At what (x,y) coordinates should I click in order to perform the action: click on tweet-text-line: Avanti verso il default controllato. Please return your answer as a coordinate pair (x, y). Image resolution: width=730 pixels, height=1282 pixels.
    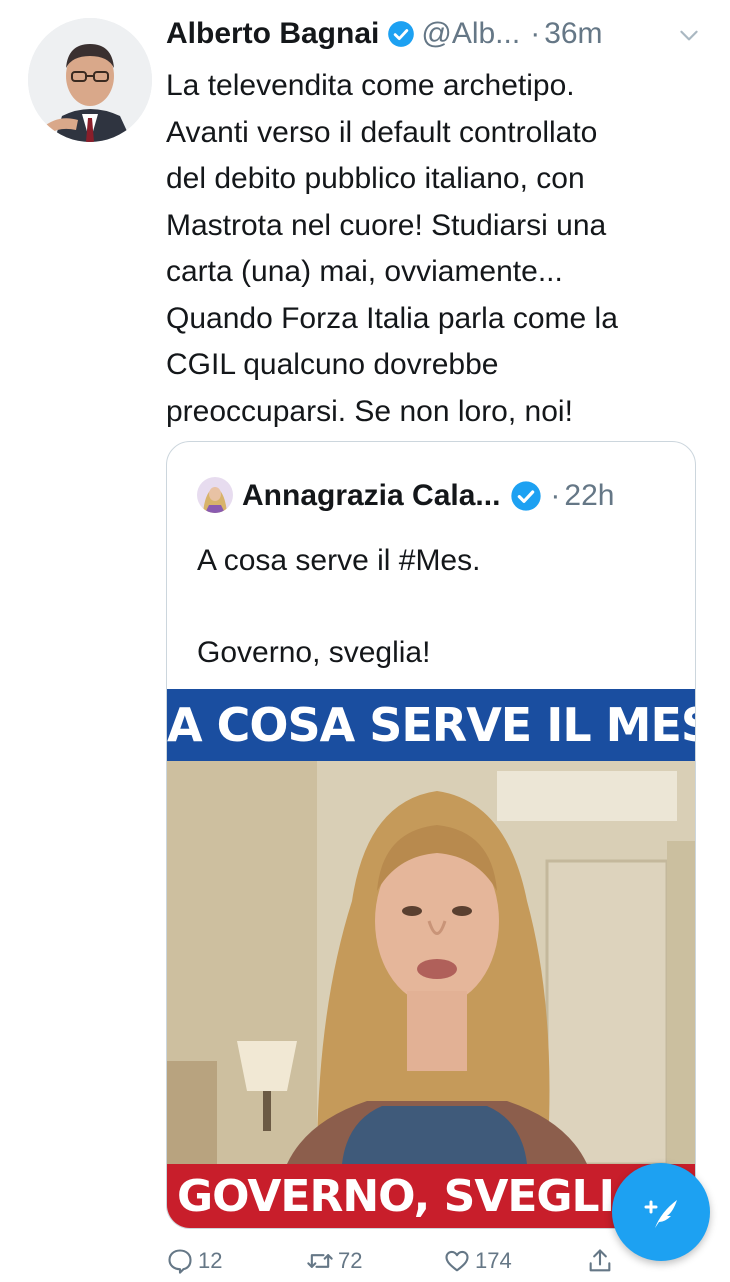
    Looking at the image, I should click on (382, 132).